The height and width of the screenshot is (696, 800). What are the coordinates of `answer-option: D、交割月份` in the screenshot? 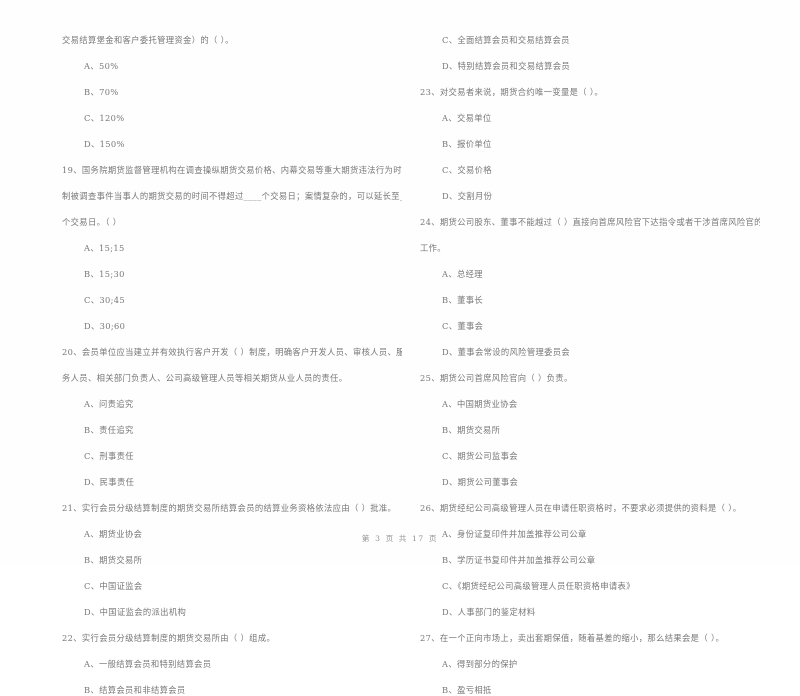 It's located at (467, 196).